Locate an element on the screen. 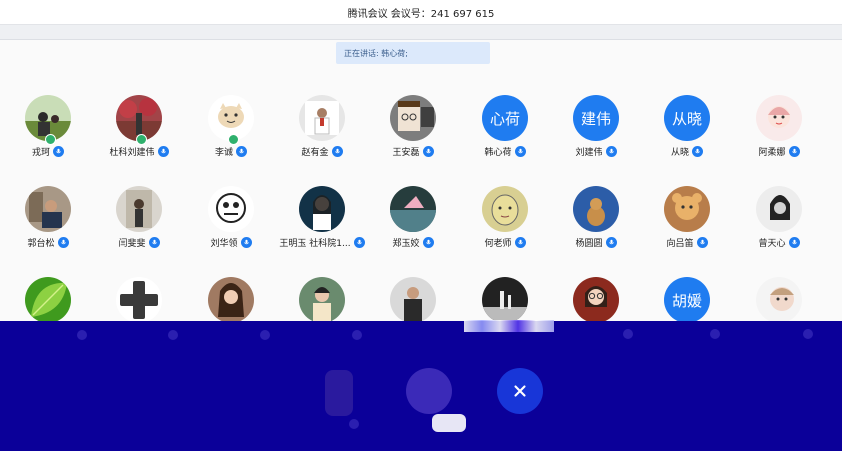 The width and height of the screenshot is (842, 451). participant-tile: 阿柔娜 is located at coordinates (779, 130).